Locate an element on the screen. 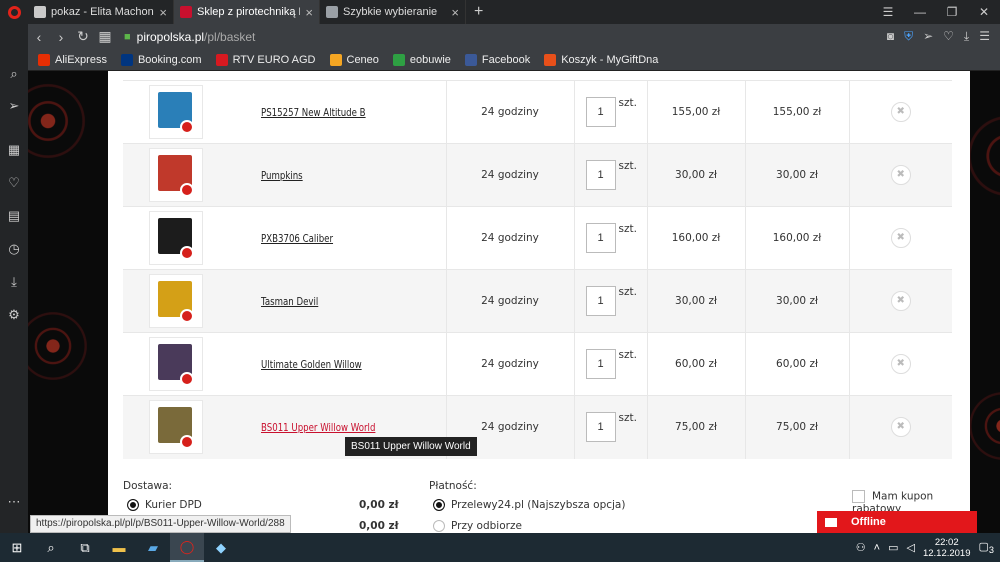  tab-speed-dial: Szybkie wybieranie × is located at coordinates (393, 12).